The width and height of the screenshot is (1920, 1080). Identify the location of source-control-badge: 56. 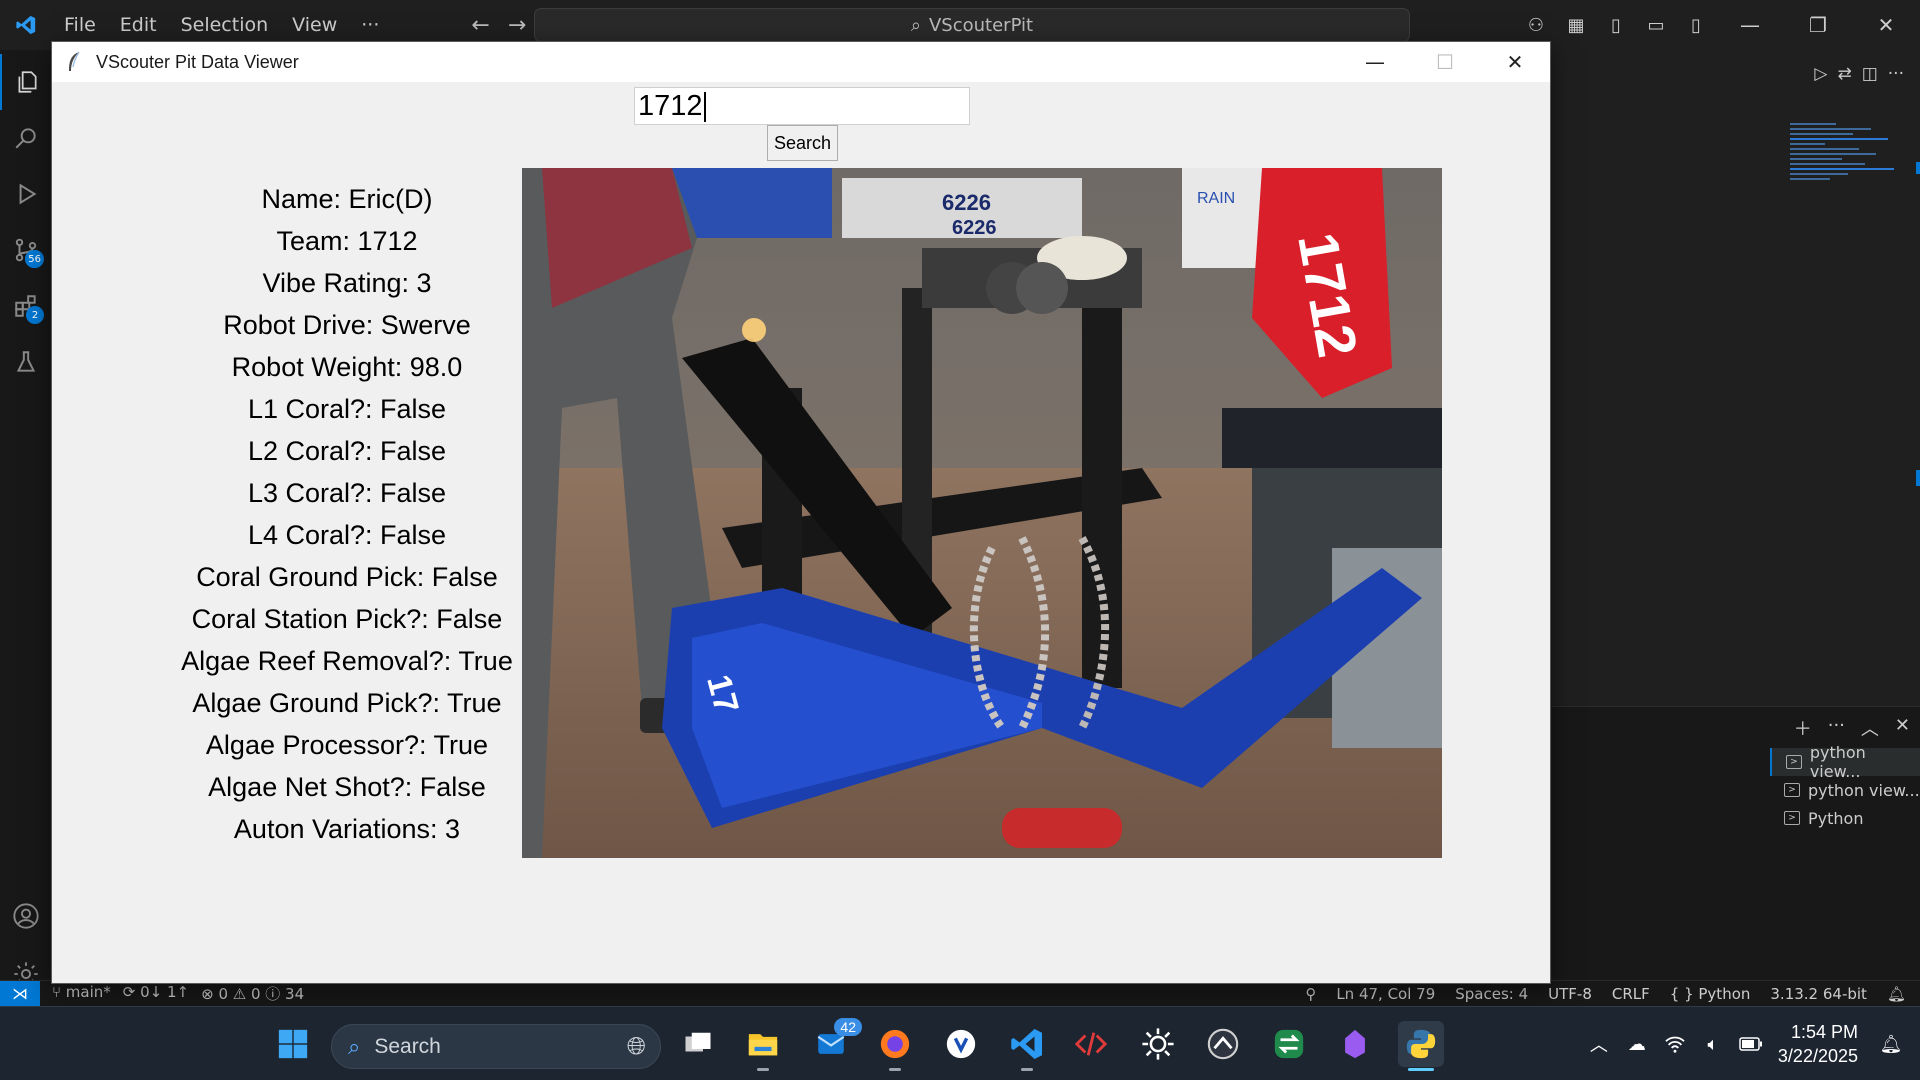
(34, 259).